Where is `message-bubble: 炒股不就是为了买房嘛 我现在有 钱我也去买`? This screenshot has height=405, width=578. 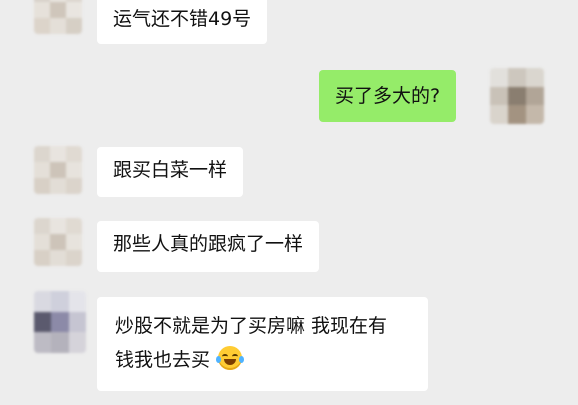 message-bubble: 炒股不就是为了买房嘛 我现在有 钱我也去买 is located at coordinates (262, 344).